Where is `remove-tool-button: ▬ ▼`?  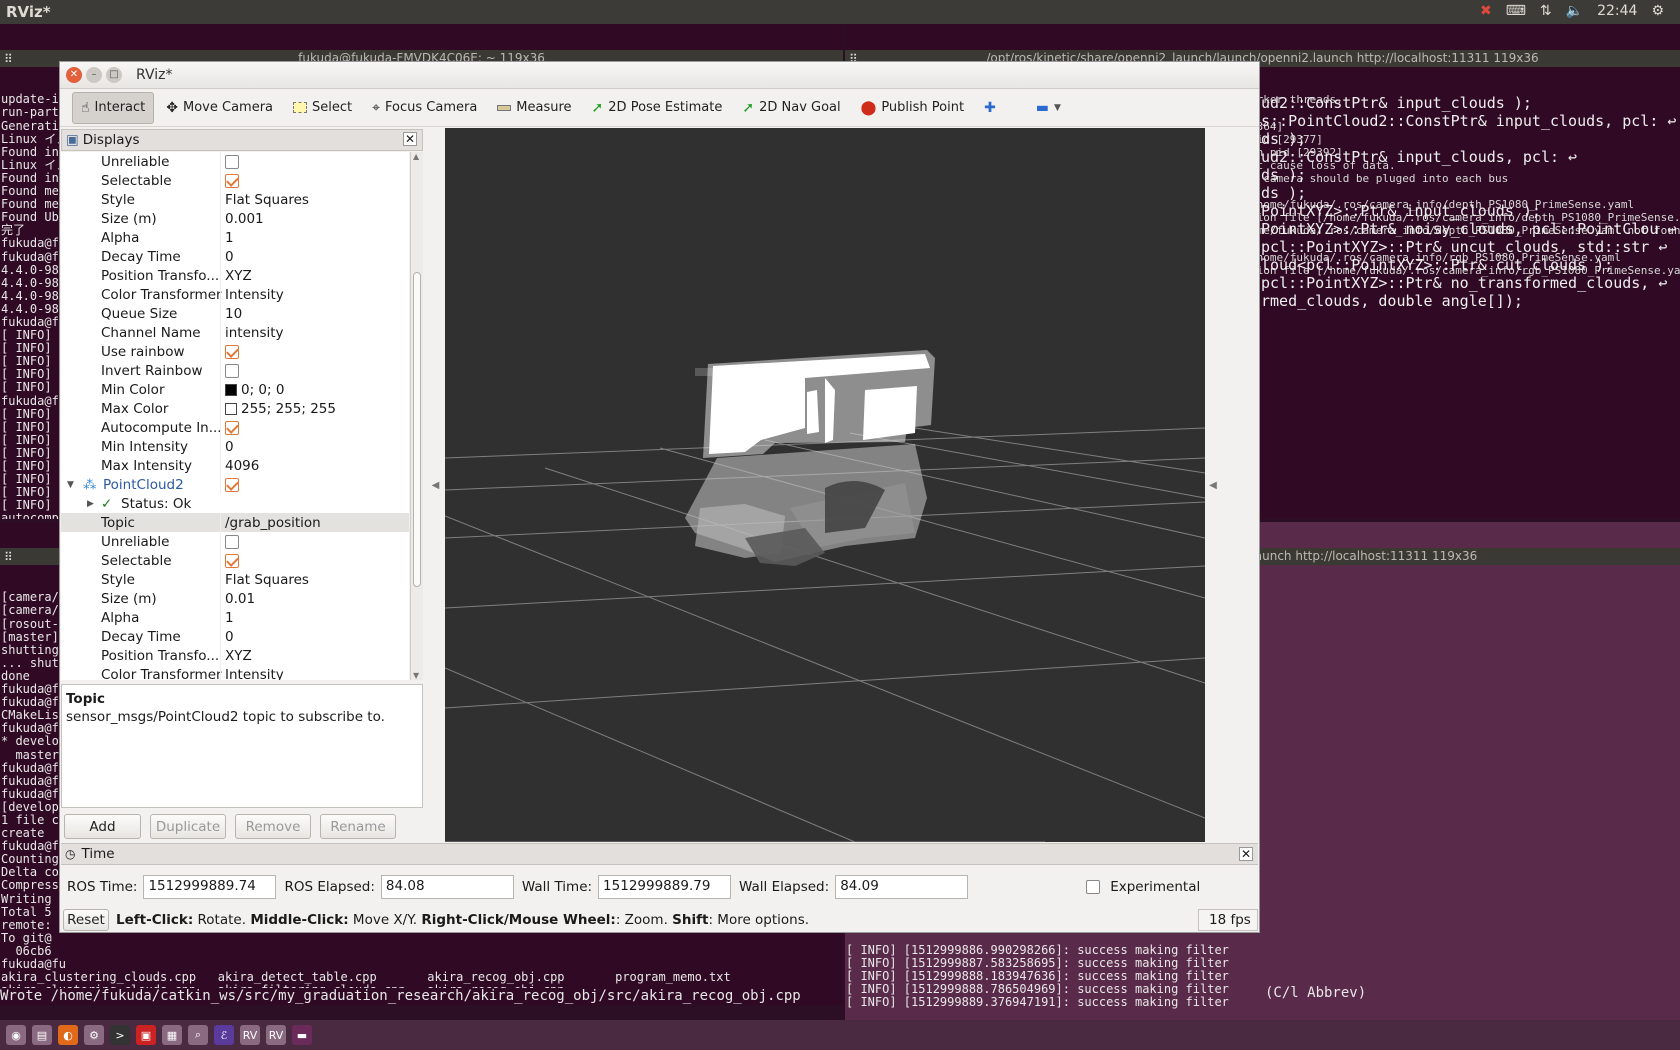 remove-tool-button: ▬ ▼ is located at coordinates (1048, 108).